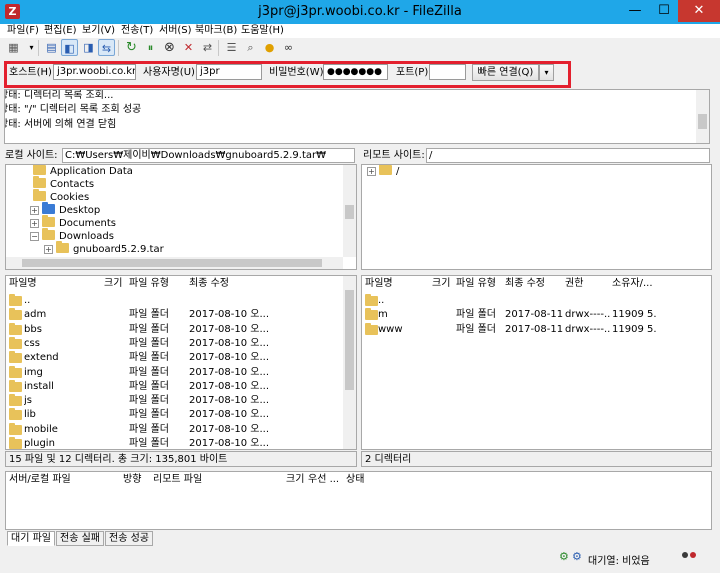  Describe the element at coordinates (23, 31) in the screenshot. I see `menu-file: 파일(F)` at that location.